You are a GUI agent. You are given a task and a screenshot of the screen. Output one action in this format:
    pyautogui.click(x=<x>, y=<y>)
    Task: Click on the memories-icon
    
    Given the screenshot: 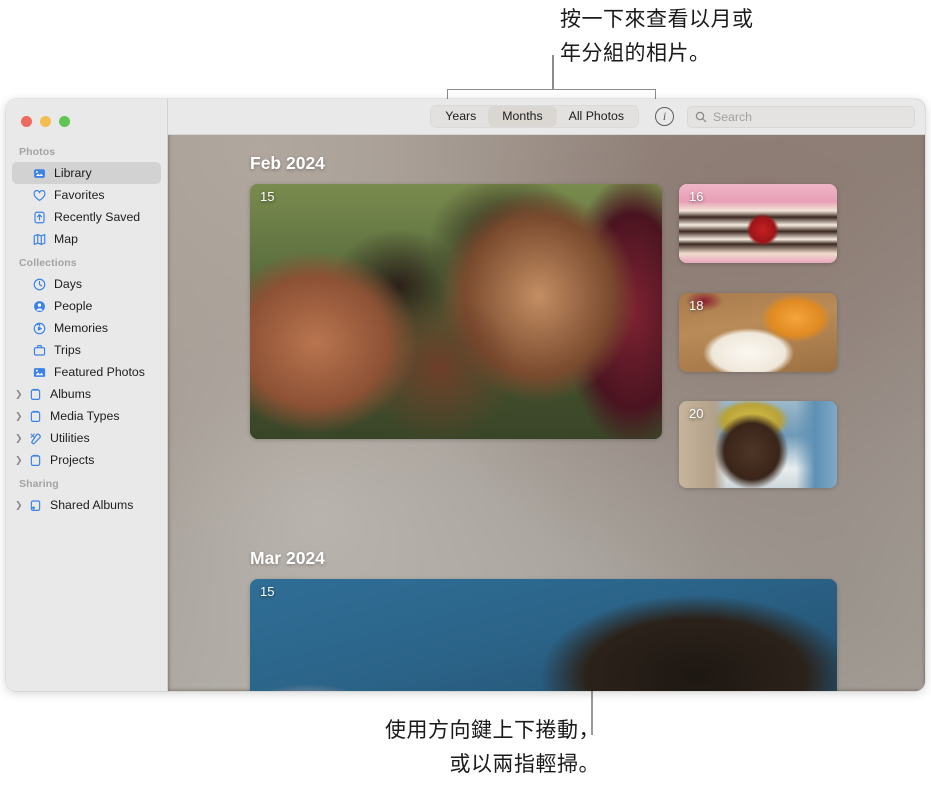 What is the action you would take?
    pyautogui.click(x=39, y=328)
    